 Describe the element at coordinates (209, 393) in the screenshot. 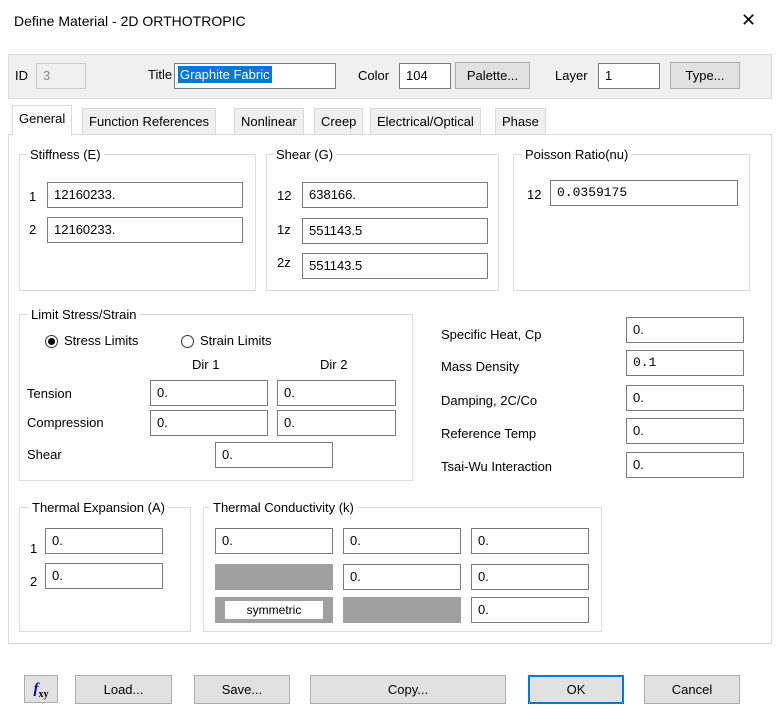

I see `tension-dir1-field: 0.` at that location.